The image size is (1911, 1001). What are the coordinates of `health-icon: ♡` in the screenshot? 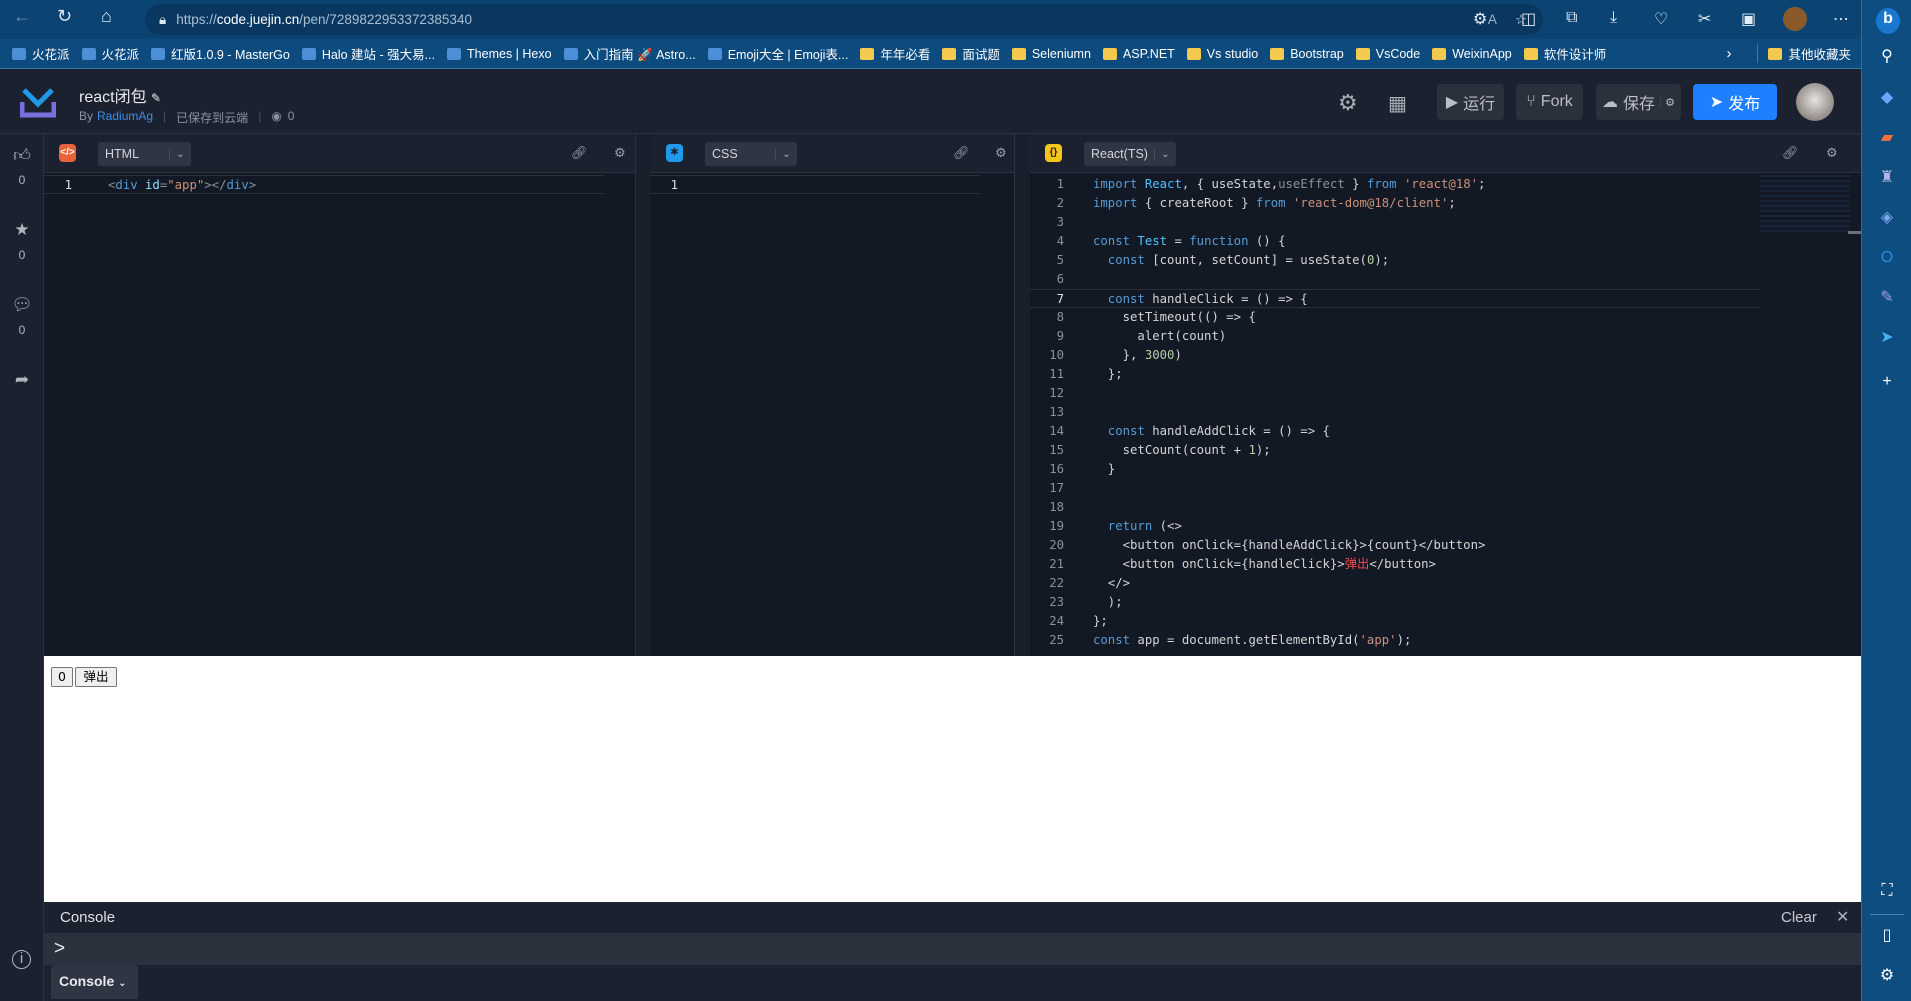 It's located at (1661, 19).